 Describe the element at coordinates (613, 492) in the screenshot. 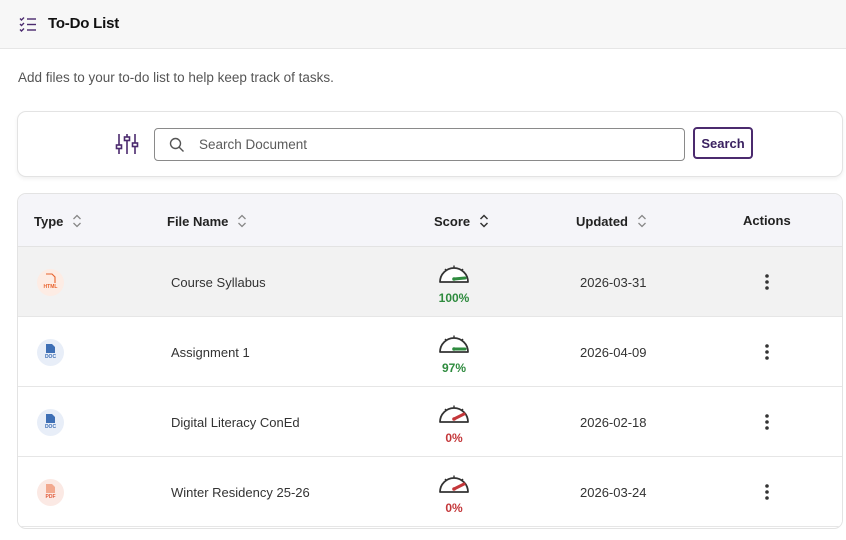

I see `updated-date: 2026-03-24` at that location.